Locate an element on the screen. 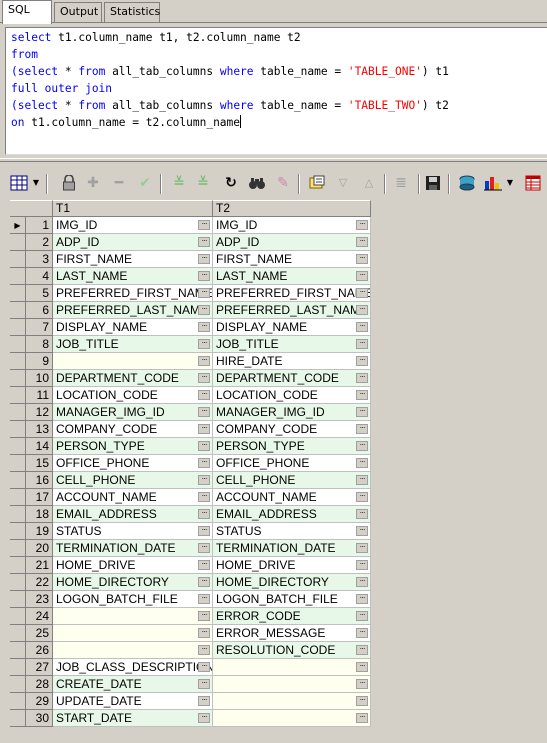 The width and height of the screenshot is (547, 743). cell-t1: MANAGER_IMG_ID ··· is located at coordinates (133, 412).